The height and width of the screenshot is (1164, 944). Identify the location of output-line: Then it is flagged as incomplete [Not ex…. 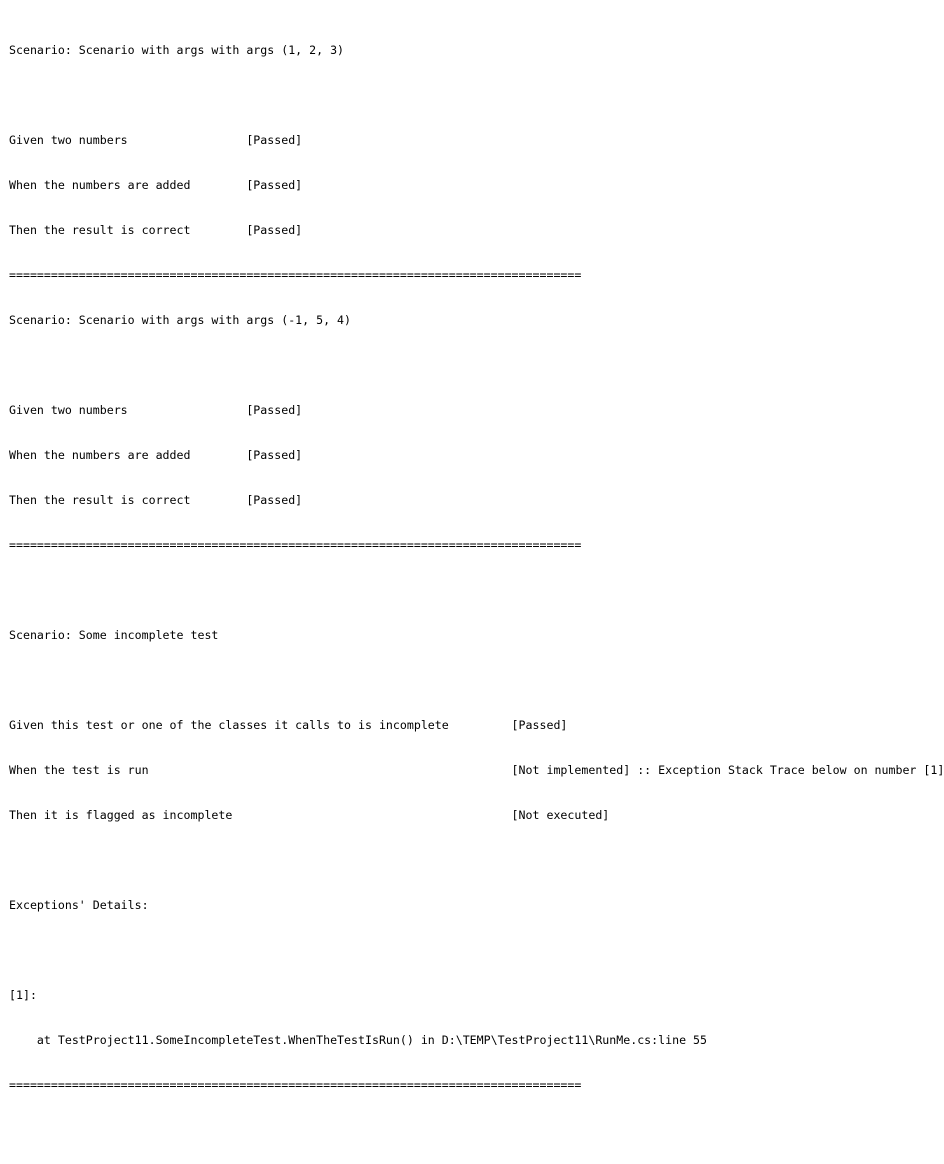
(309, 815).